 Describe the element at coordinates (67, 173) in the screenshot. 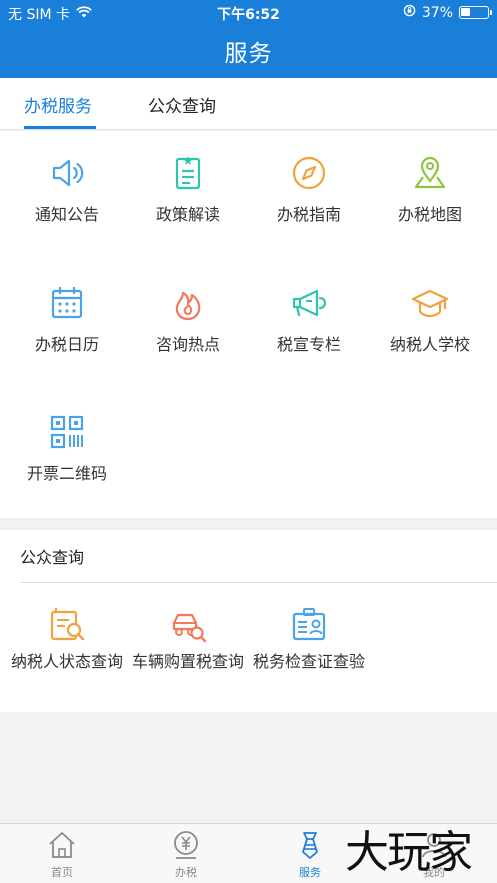

I see `speaker-icon` at that location.